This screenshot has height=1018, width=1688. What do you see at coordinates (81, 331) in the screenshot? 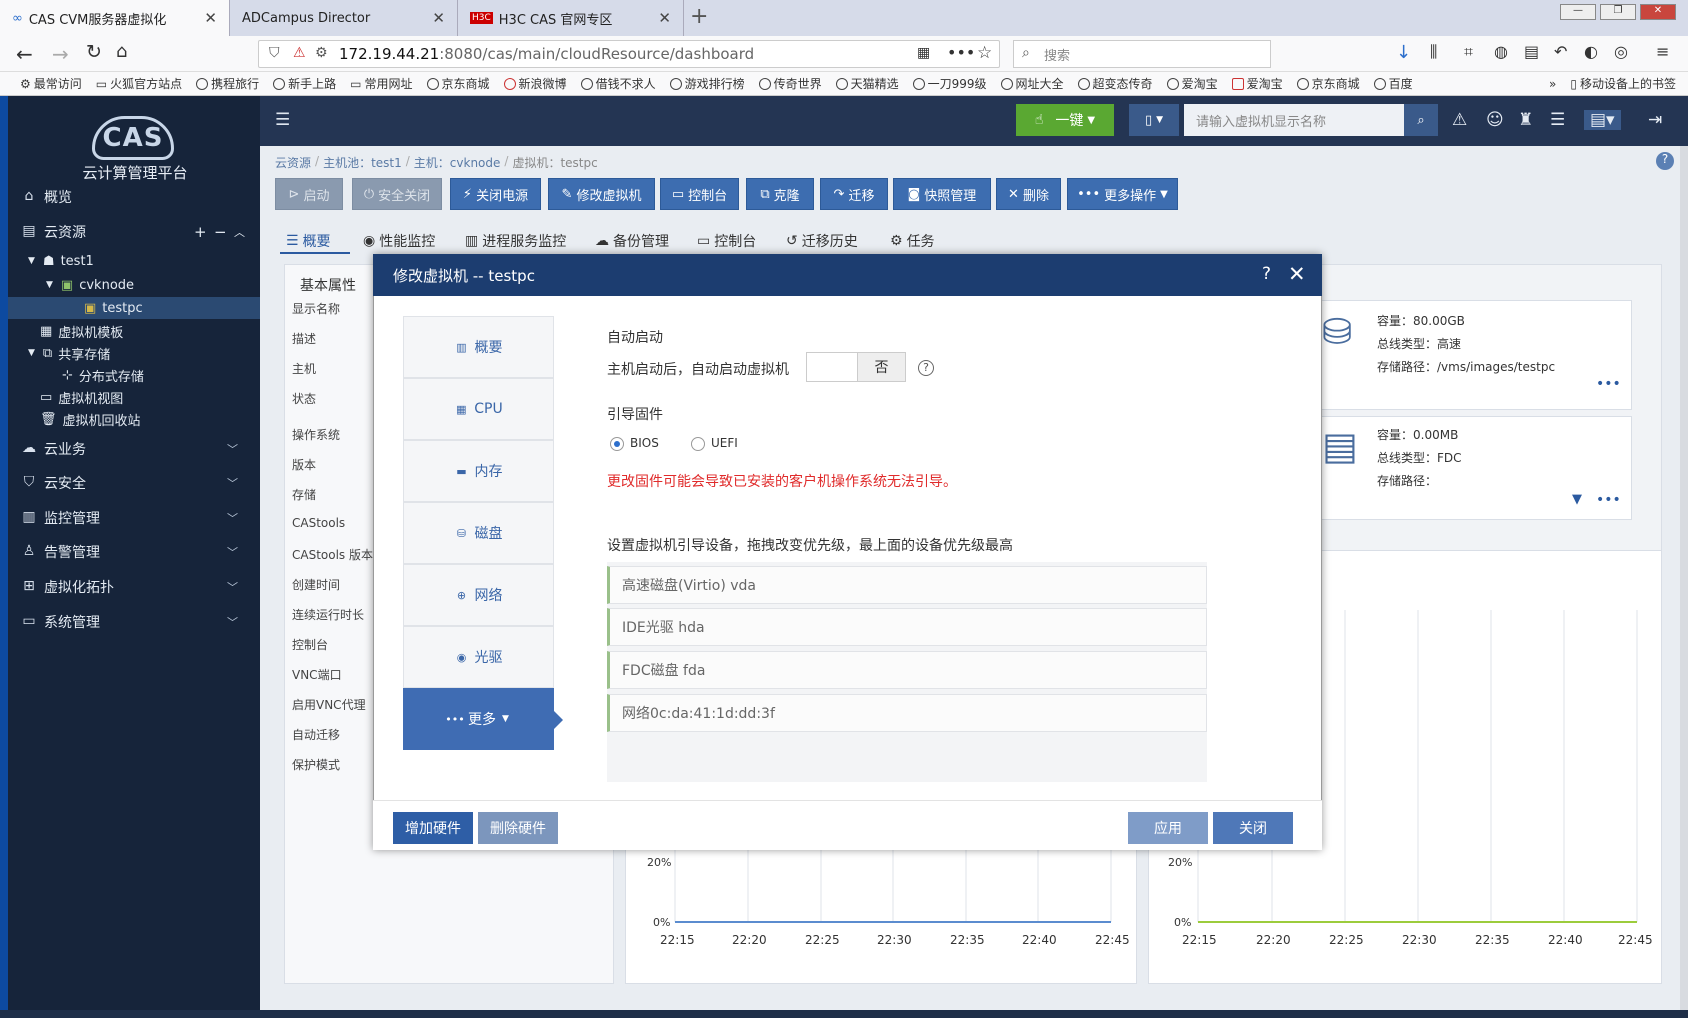
I see `tree-vm-template: ▦ 虚拟机模板` at bounding box center [81, 331].